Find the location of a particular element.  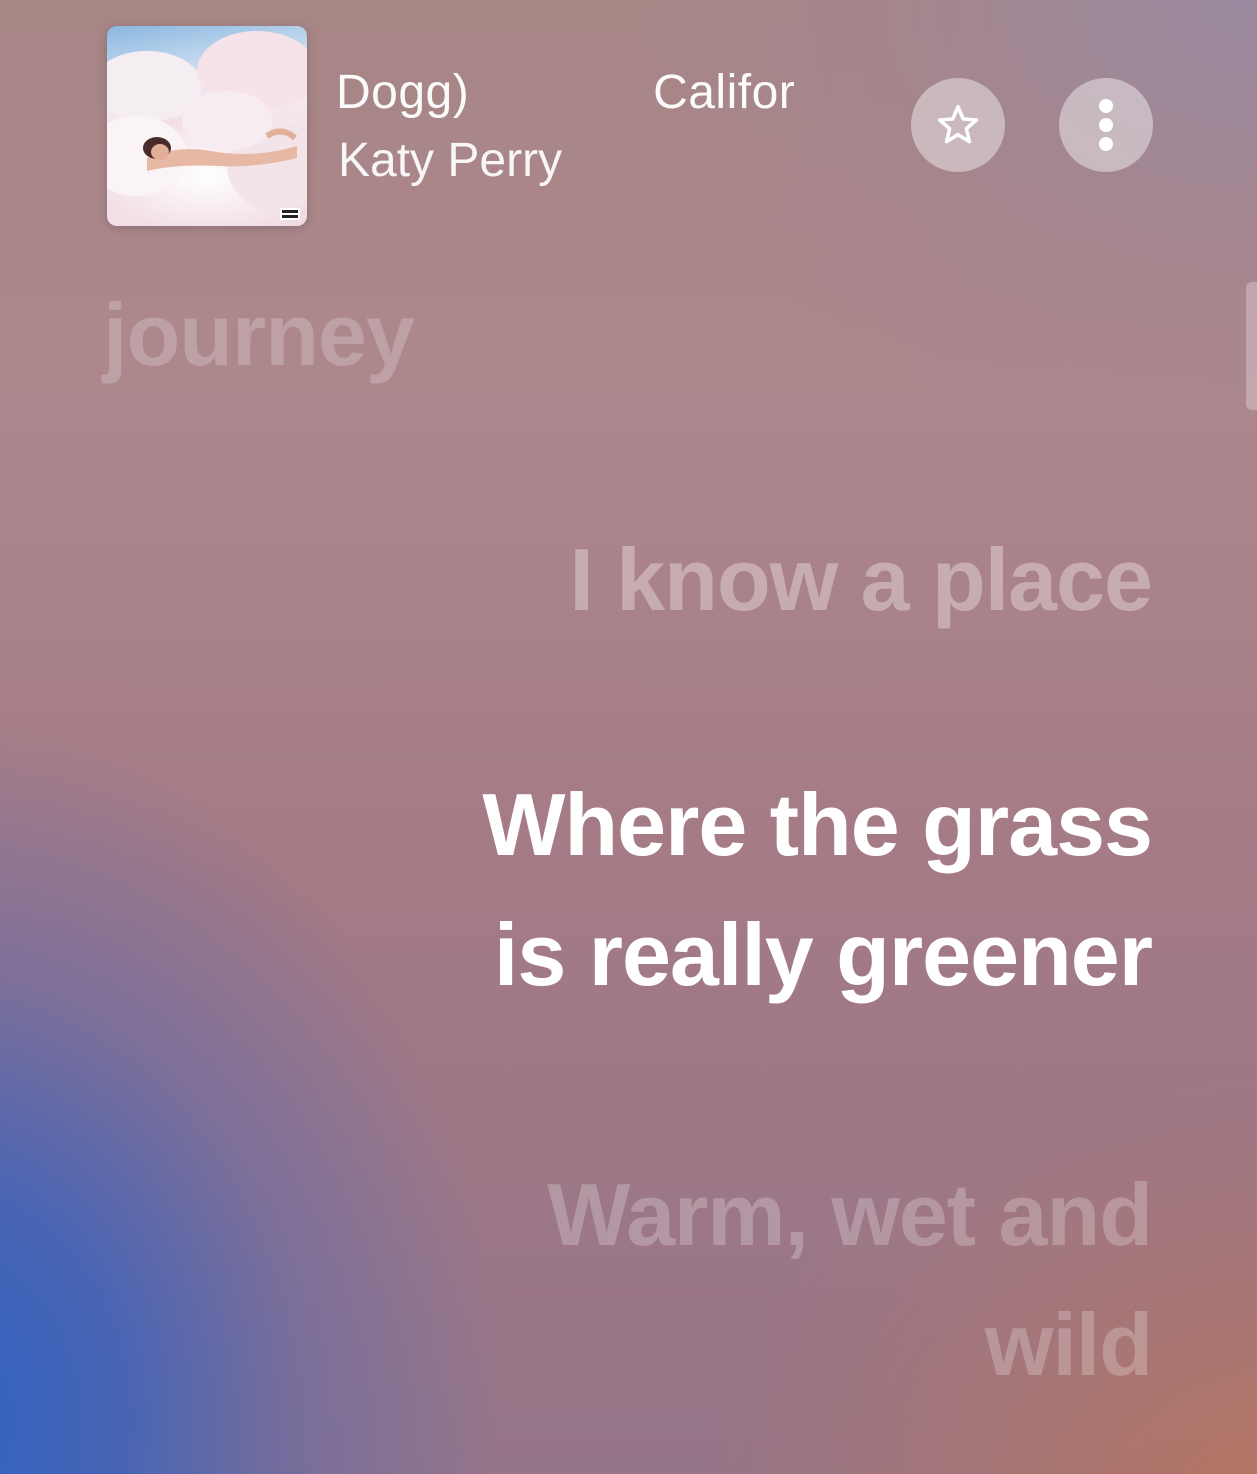

lyric-active-line-1: Where the grass is located at coordinates (817, 824).